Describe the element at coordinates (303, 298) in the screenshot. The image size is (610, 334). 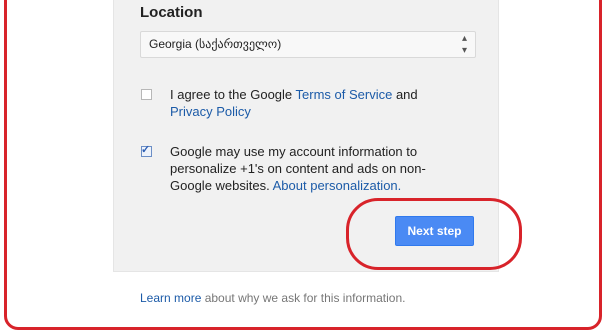
I see `footer-text: about why we ask for this information.` at that location.